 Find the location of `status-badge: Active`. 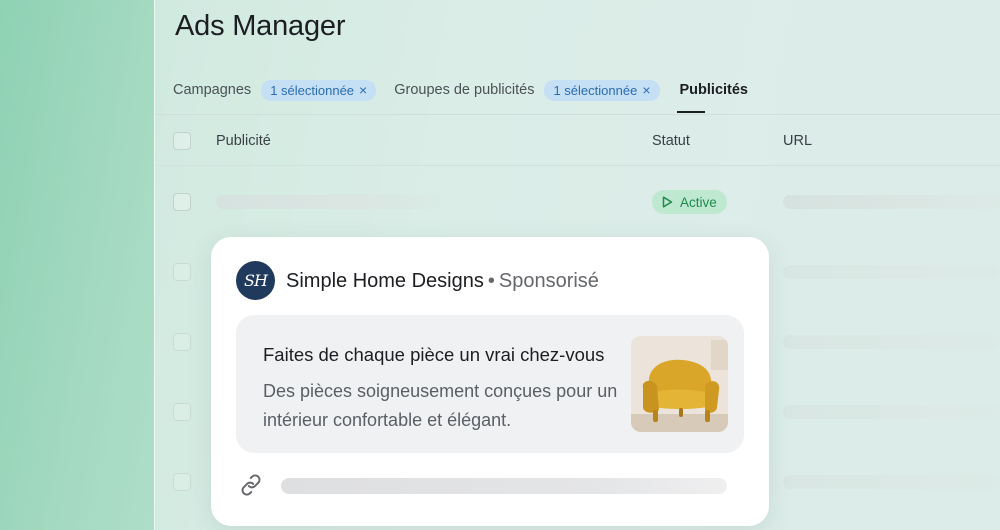

status-badge: Active is located at coordinates (689, 202).